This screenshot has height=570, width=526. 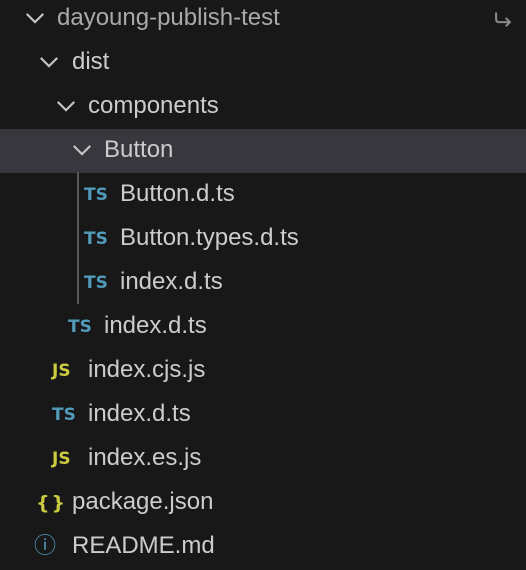 What do you see at coordinates (263, 503) in the screenshot?
I see `tree-item-file: {} package.json` at bounding box center [263, 503].